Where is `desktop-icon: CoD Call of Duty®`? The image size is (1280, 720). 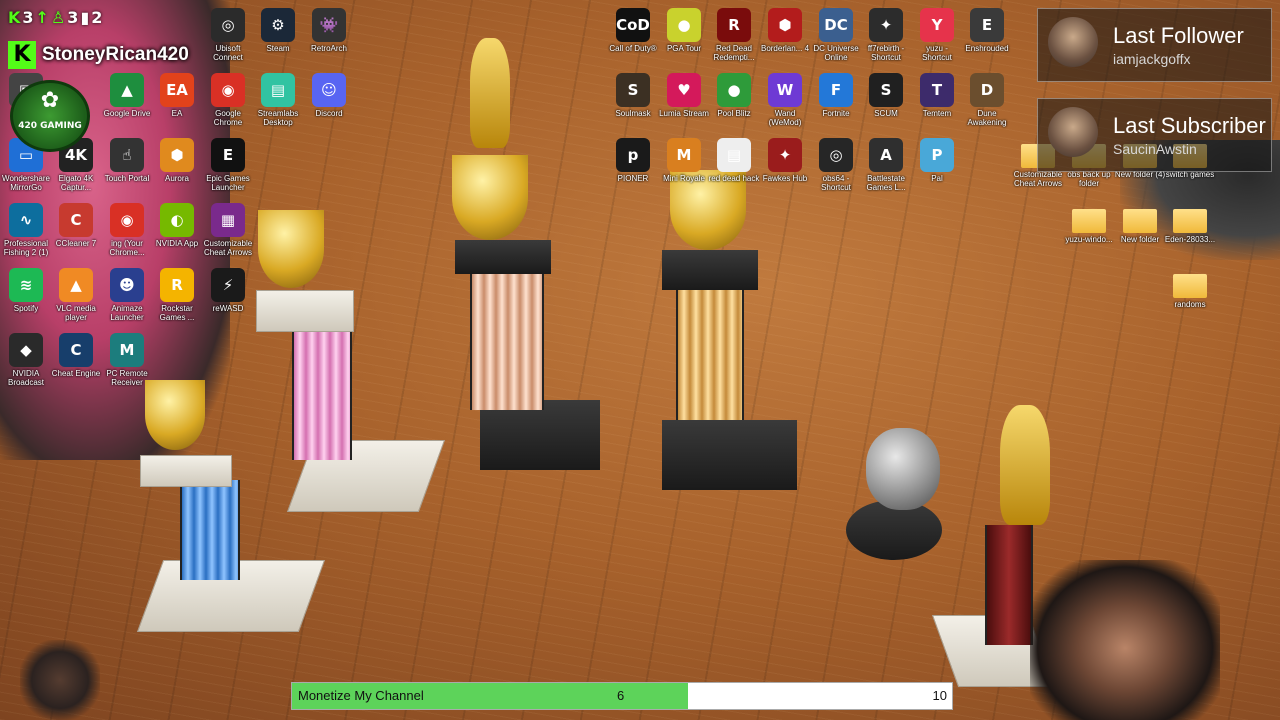
desktop-icon: CoD Call of Duty® is located at coordinates (633, 39).